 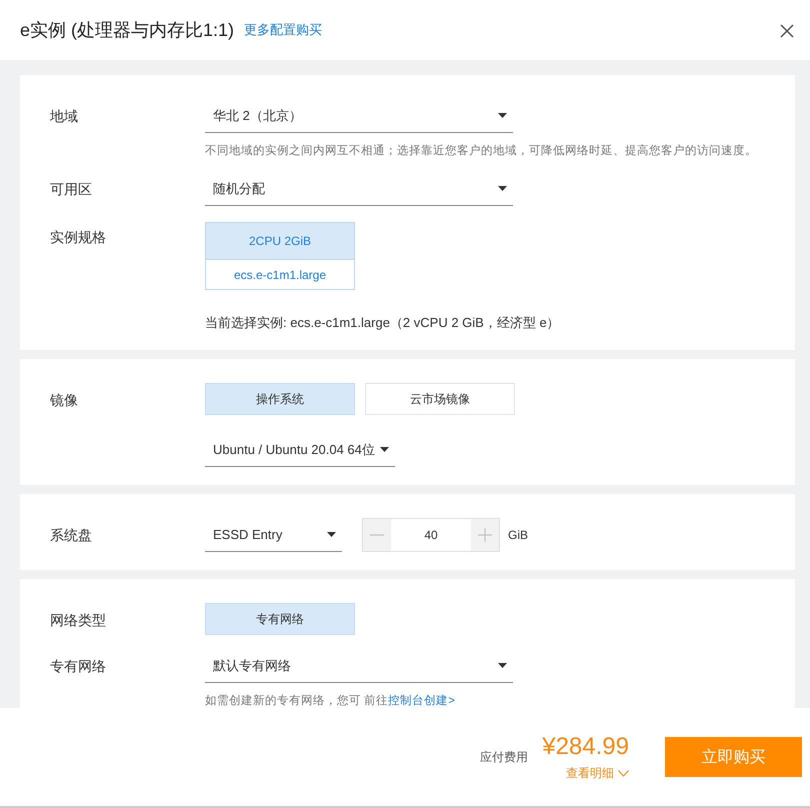 I want to click on field-label: 地域, so click(x=64, y=116).